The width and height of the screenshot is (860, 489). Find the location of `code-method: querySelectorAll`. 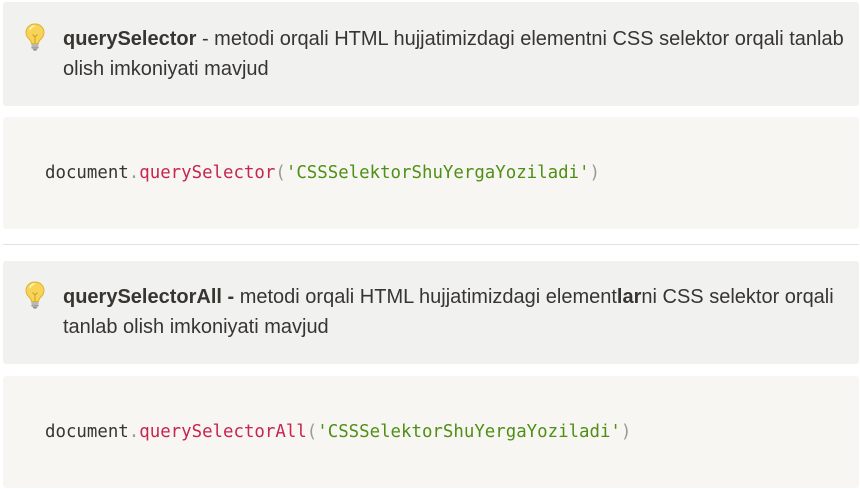

code-method: querySelectorAll is located at coordinates (223, 432).